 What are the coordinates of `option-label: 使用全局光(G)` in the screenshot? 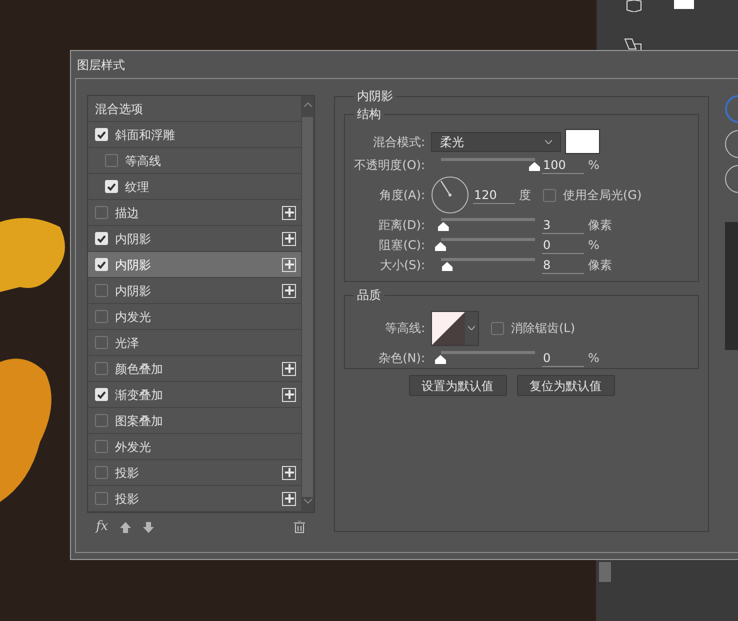 It's located at (602, 195).